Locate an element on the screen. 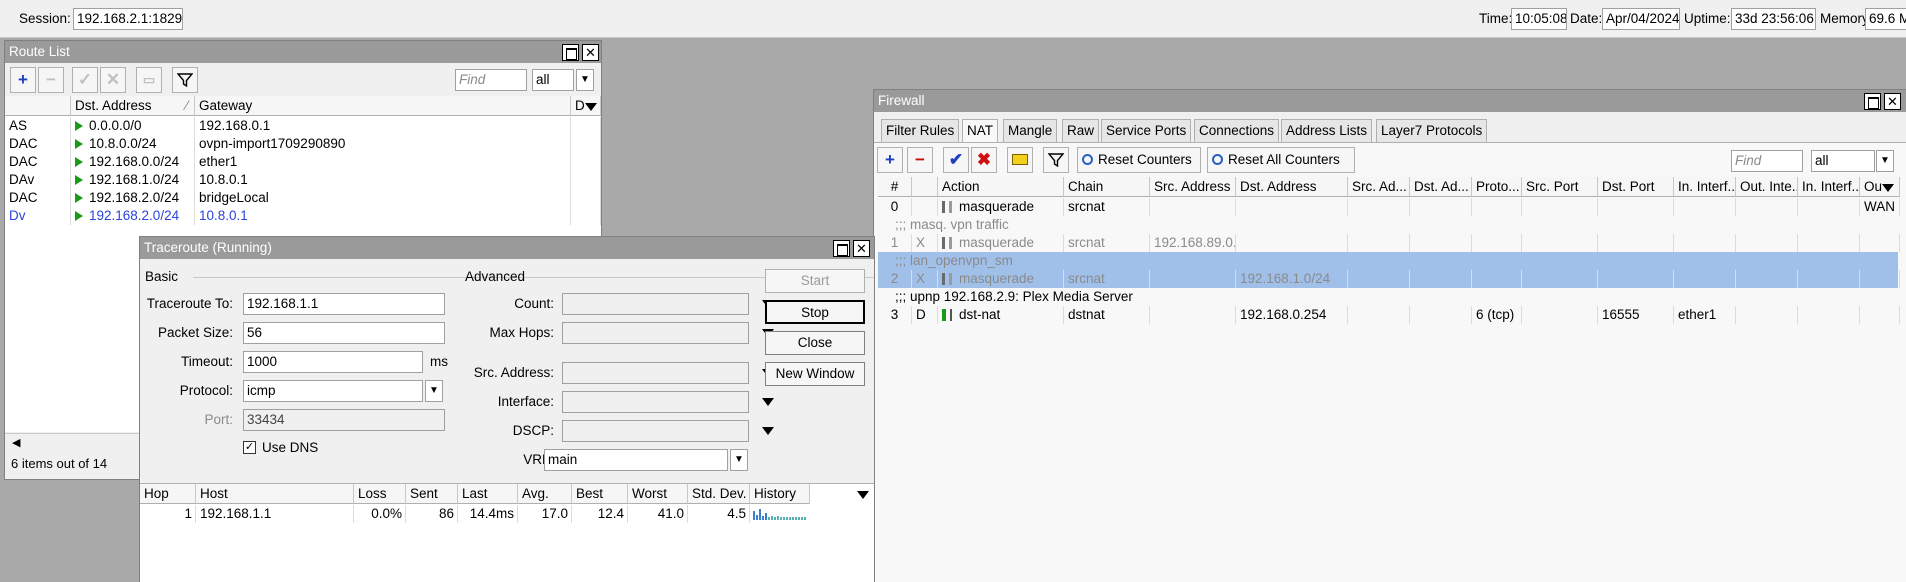 The image size is (1906, 582). traceroute-col-5: Avg. is located at coordinates (545, 494).